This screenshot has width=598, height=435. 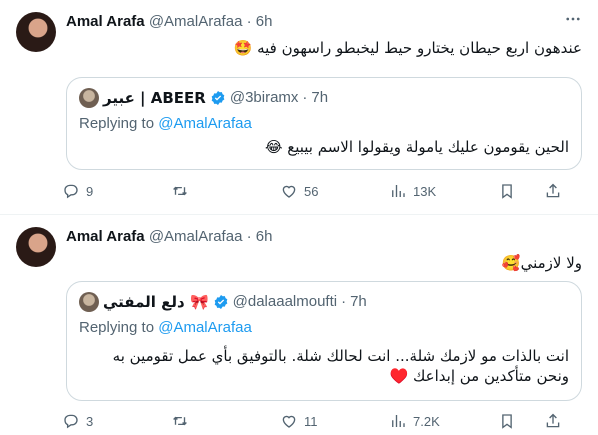 I want to click on like-button: 11, so click(x=299, y=421).